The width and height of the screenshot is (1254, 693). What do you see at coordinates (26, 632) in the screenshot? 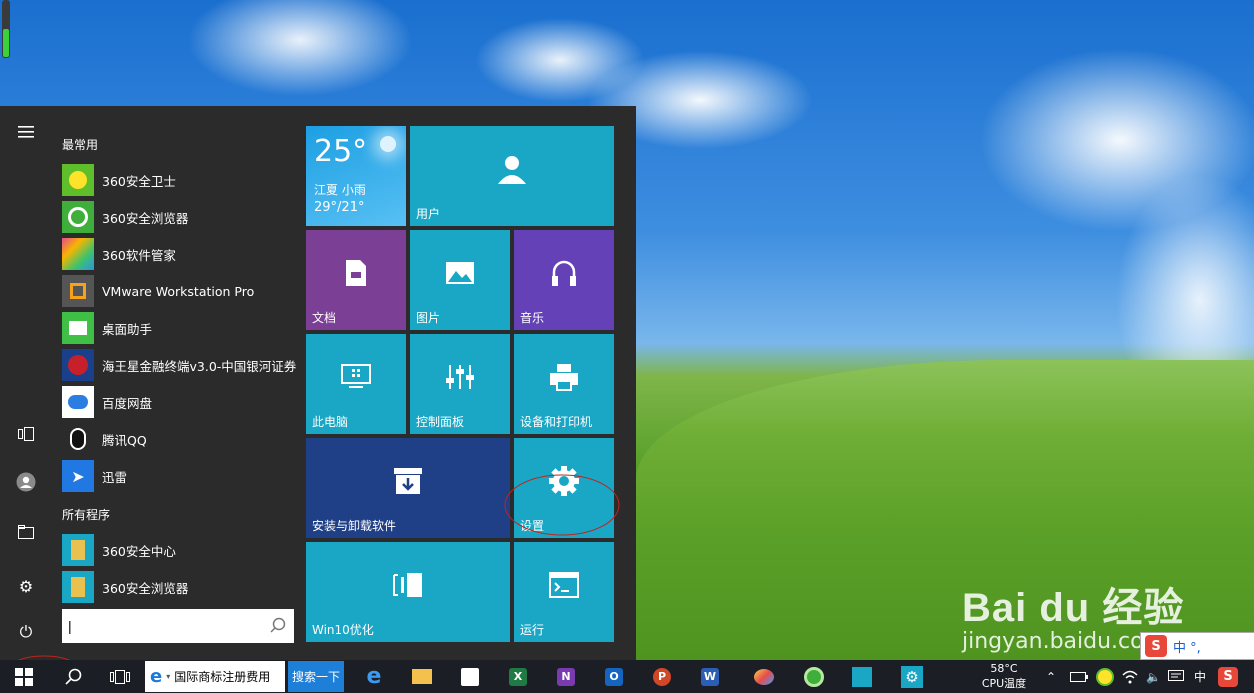
I see `power-icon: ⏻` at bounding box center [26, 632].